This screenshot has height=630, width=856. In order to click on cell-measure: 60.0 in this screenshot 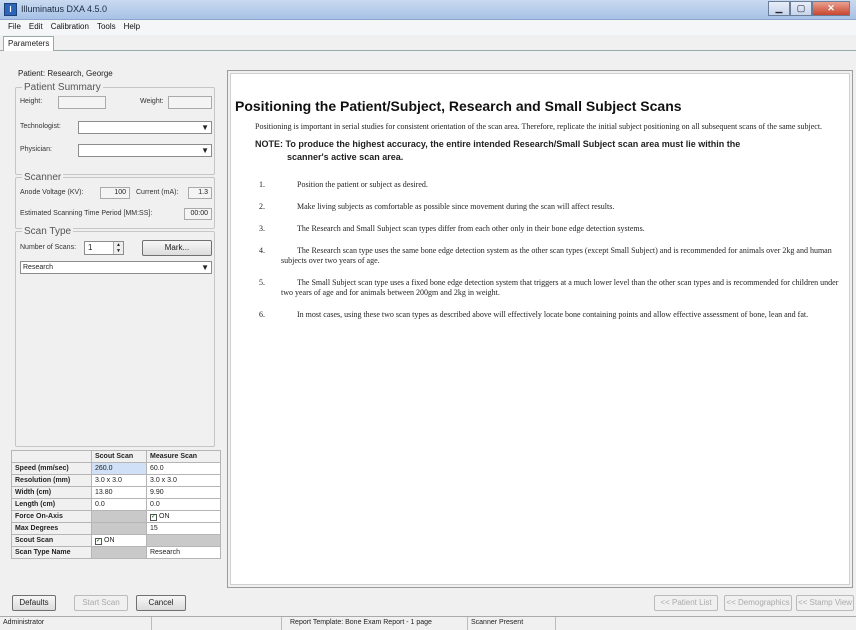, I will do `click(183, 468)`.